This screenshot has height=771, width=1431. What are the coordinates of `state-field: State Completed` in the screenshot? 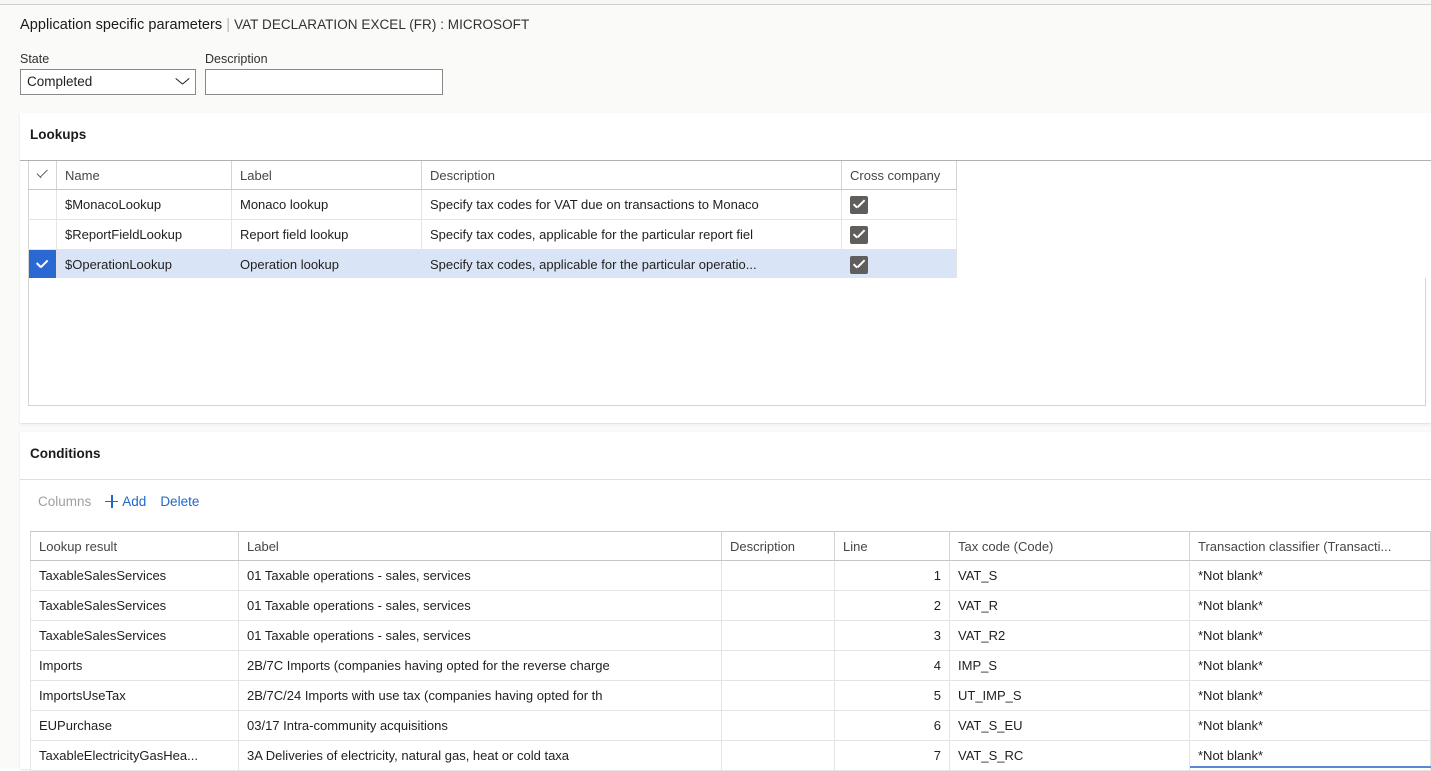 It's located at (108, 73).